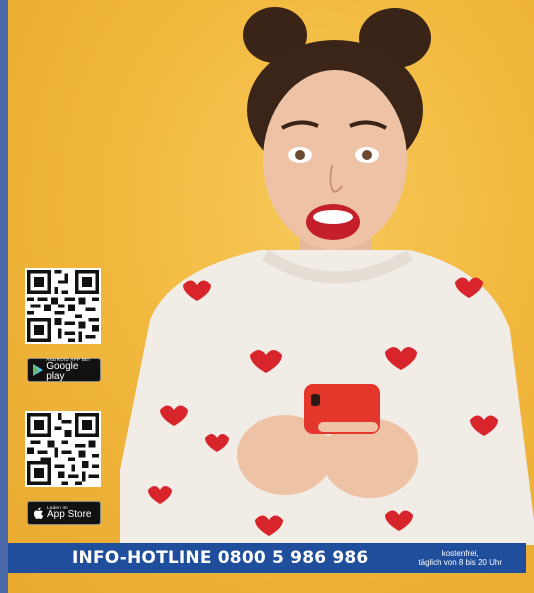 The image size is (534, 593). I want to click on left-accent-bar, so click(4, 296).